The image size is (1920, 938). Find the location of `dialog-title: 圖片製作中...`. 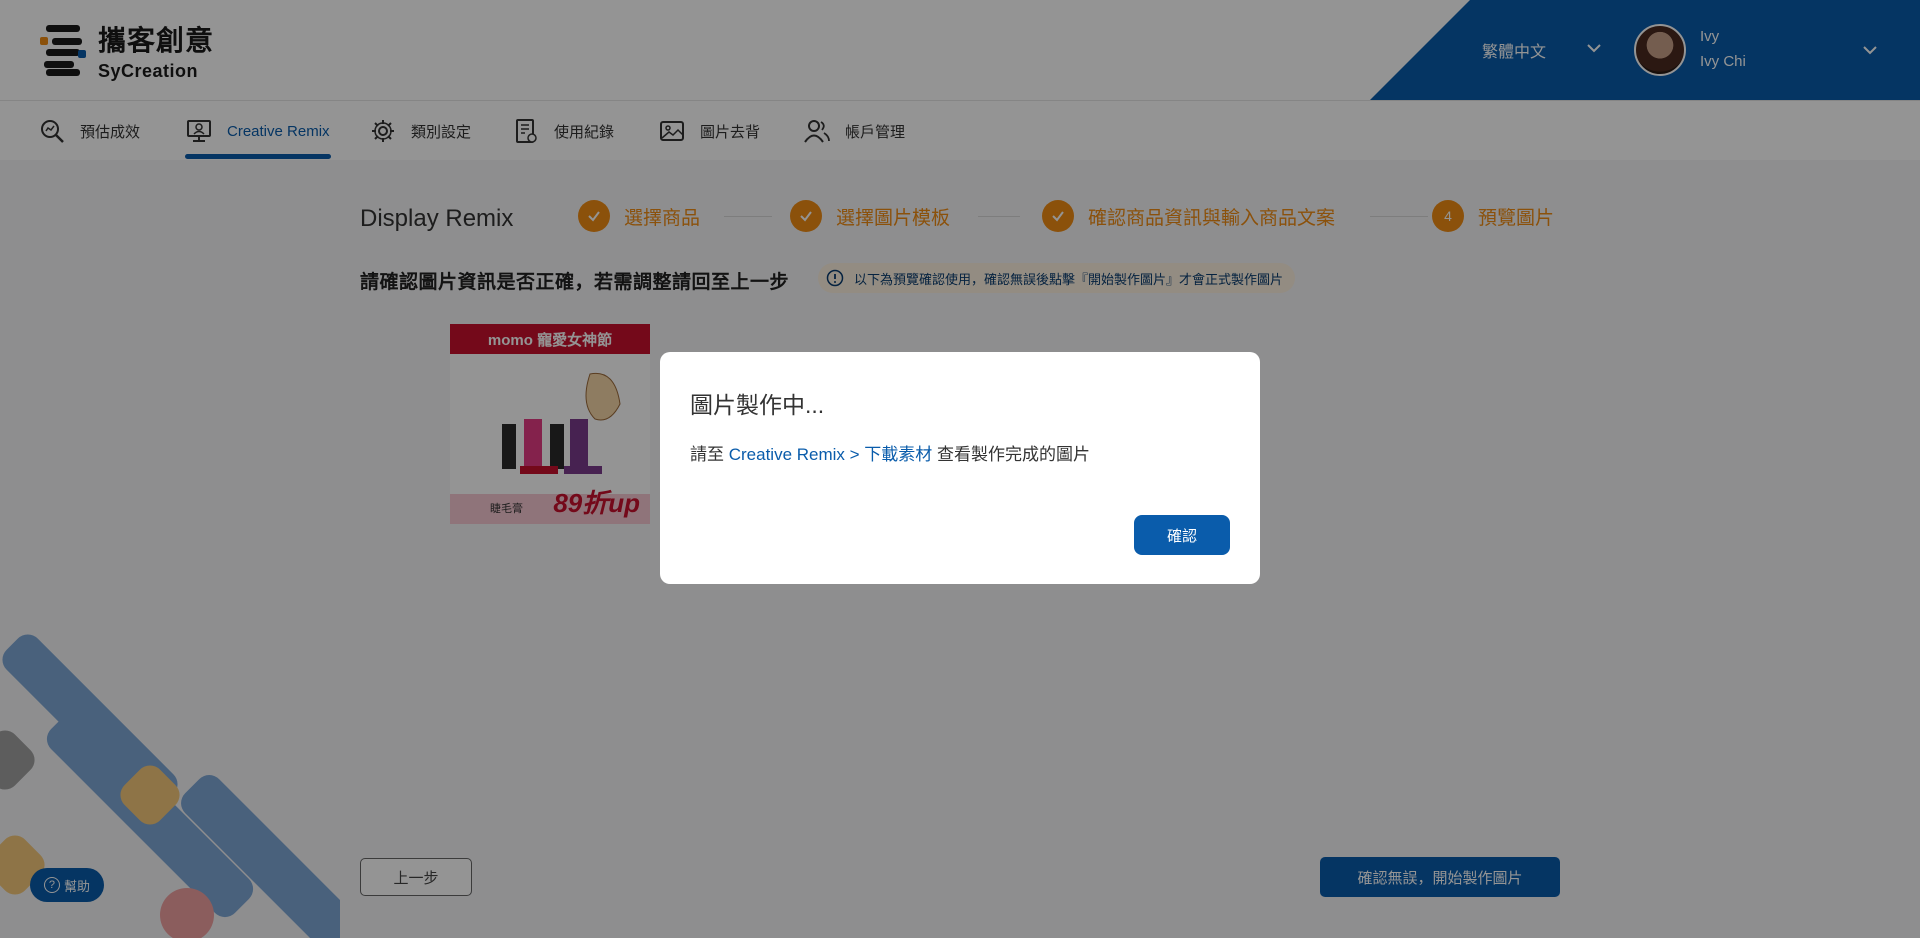

dialog-title: 圖片製作中... is located at coordinates (757, 405).